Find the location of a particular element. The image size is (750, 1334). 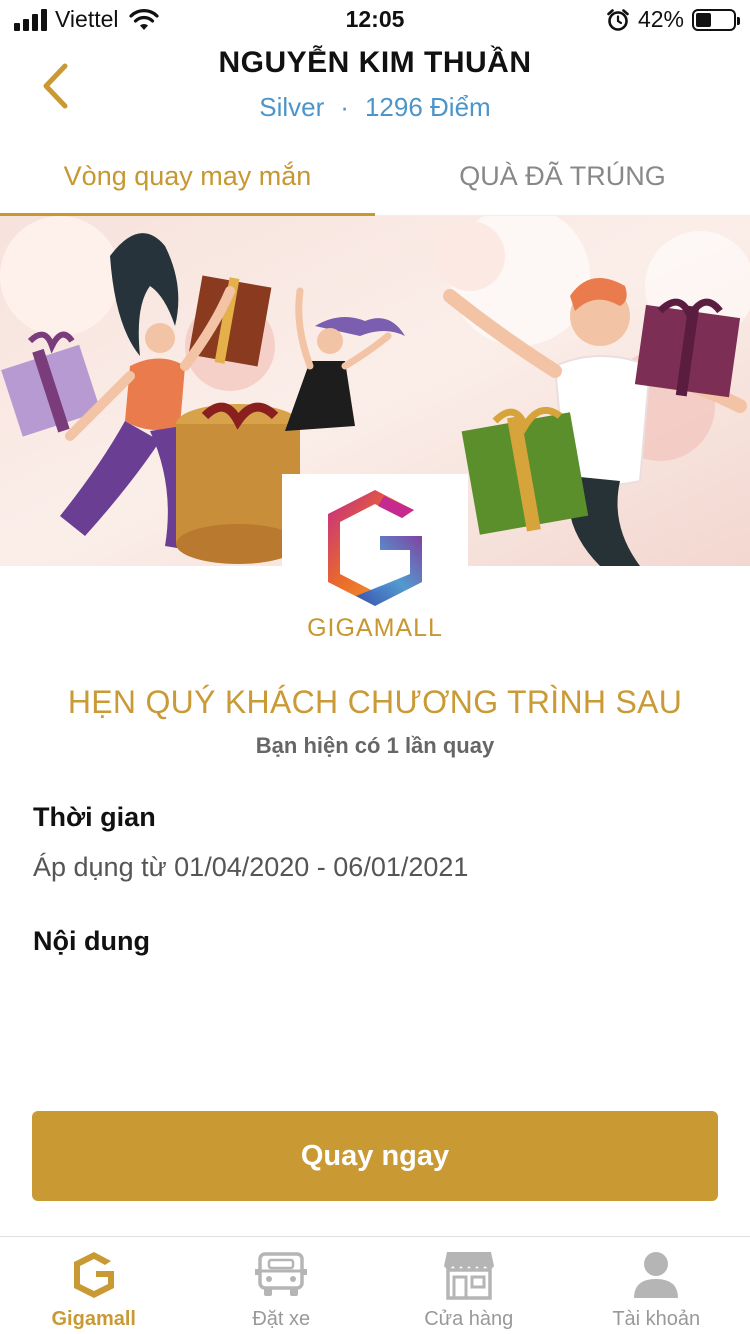

tab-won-gifts: QUÀ ĐÃ TRÚNG is located at coordinates (562, 176).